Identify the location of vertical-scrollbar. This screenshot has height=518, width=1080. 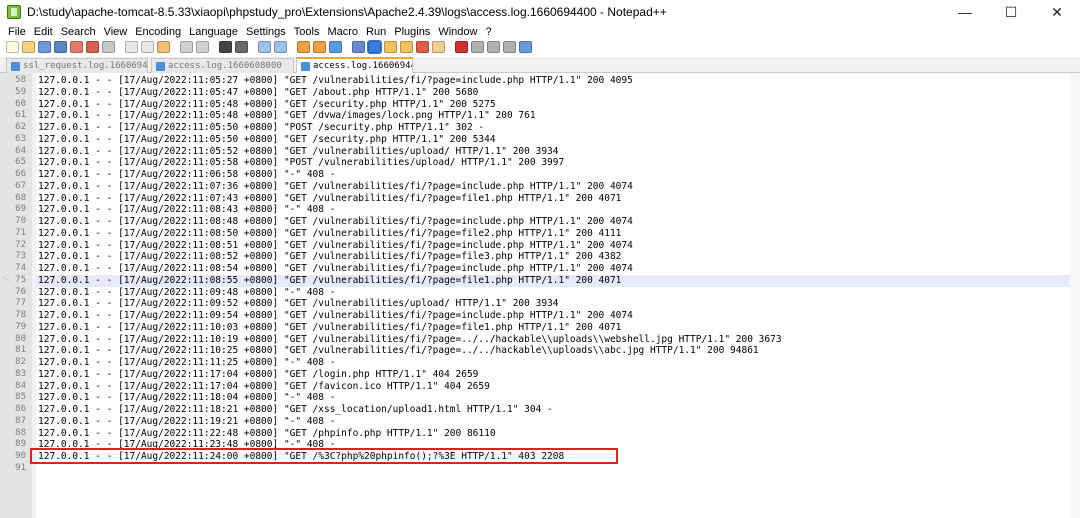
(1075, 295).